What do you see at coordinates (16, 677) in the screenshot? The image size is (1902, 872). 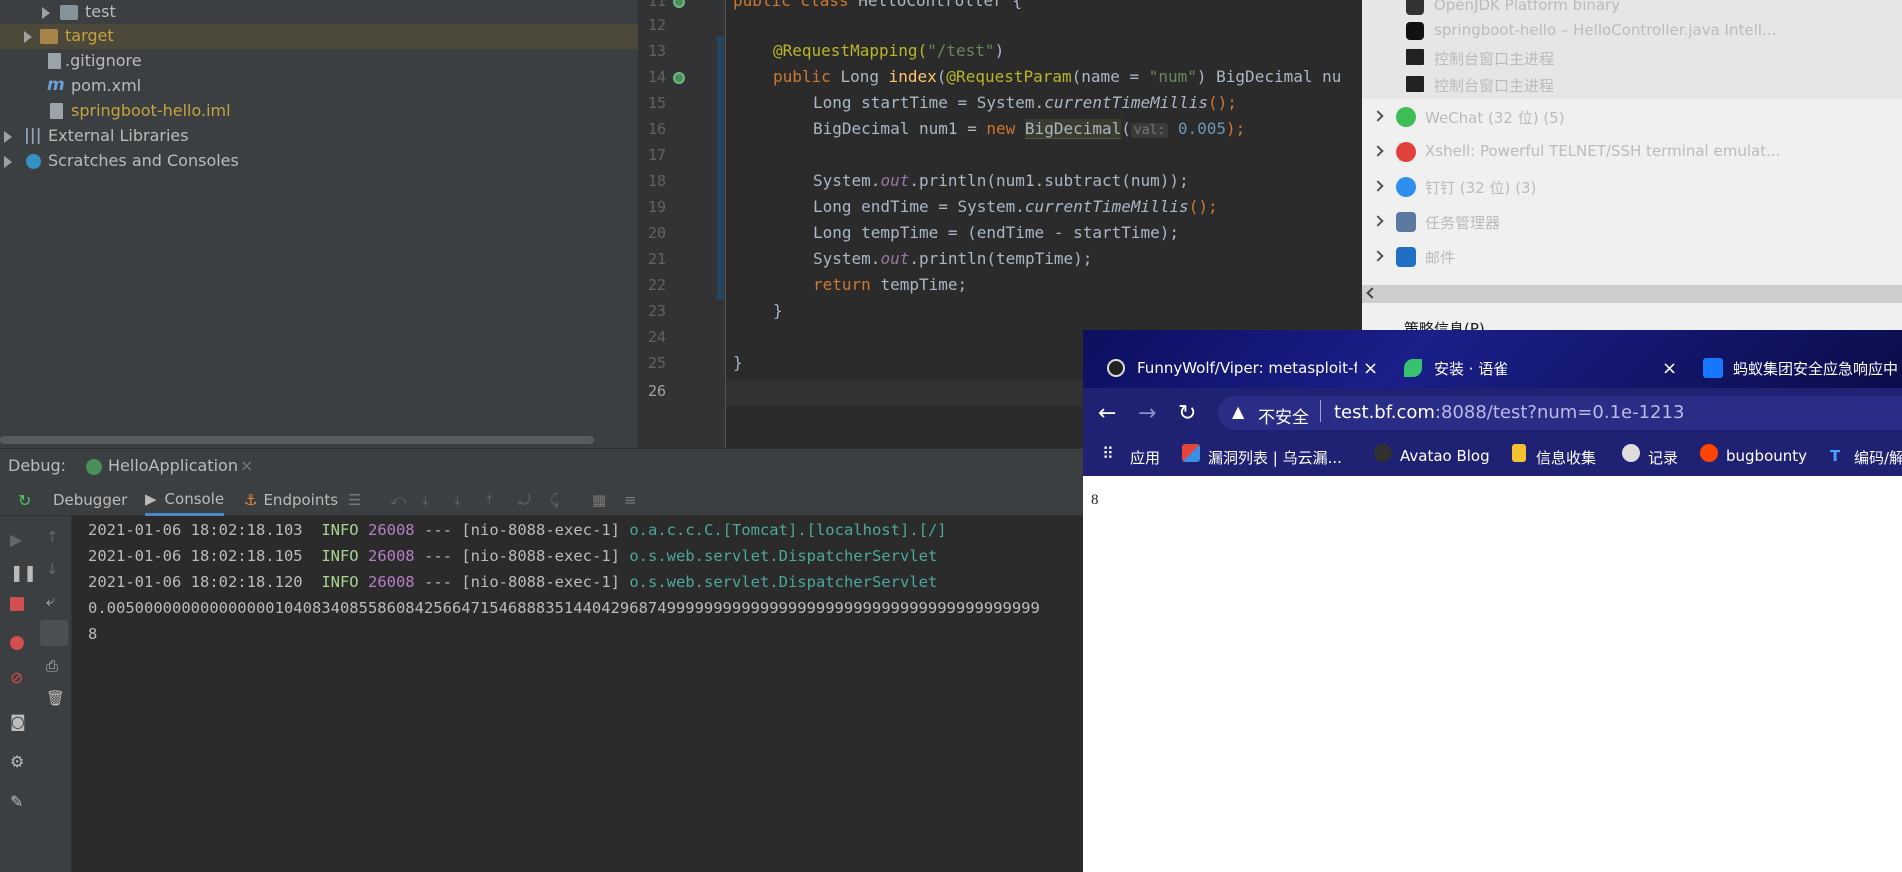 I see `mute-breakpoints-icon: ⊘` at bounding box center [16, 677].